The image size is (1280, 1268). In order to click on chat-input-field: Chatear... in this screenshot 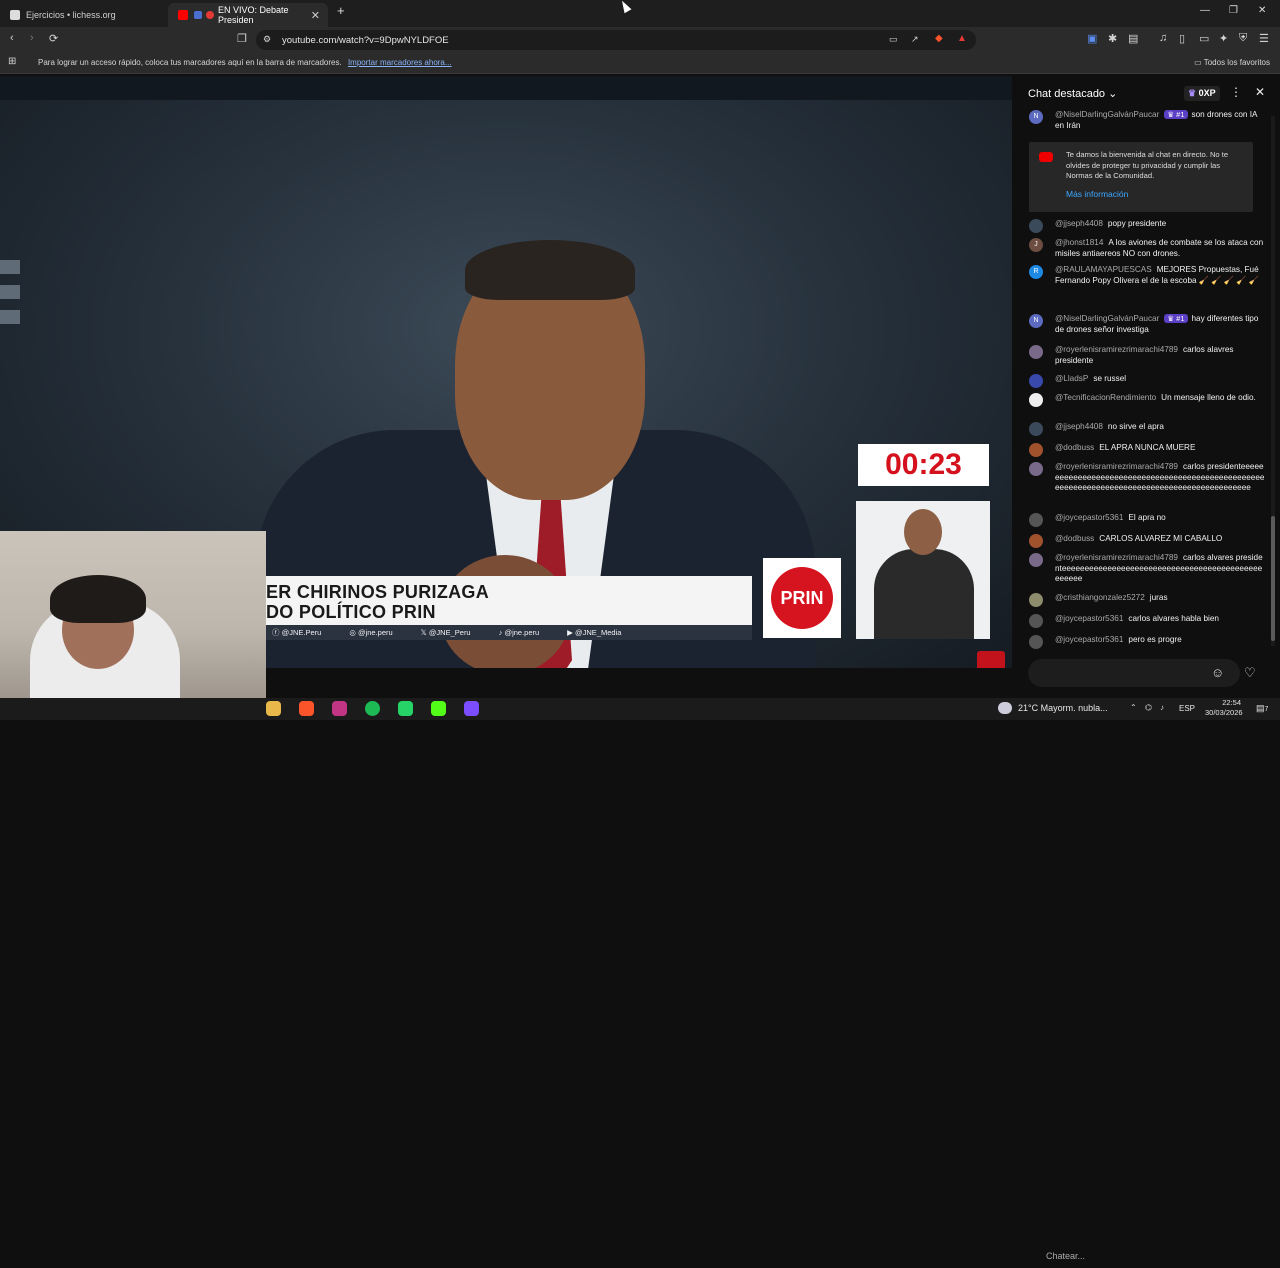, I will do `click(1134, 960)`.